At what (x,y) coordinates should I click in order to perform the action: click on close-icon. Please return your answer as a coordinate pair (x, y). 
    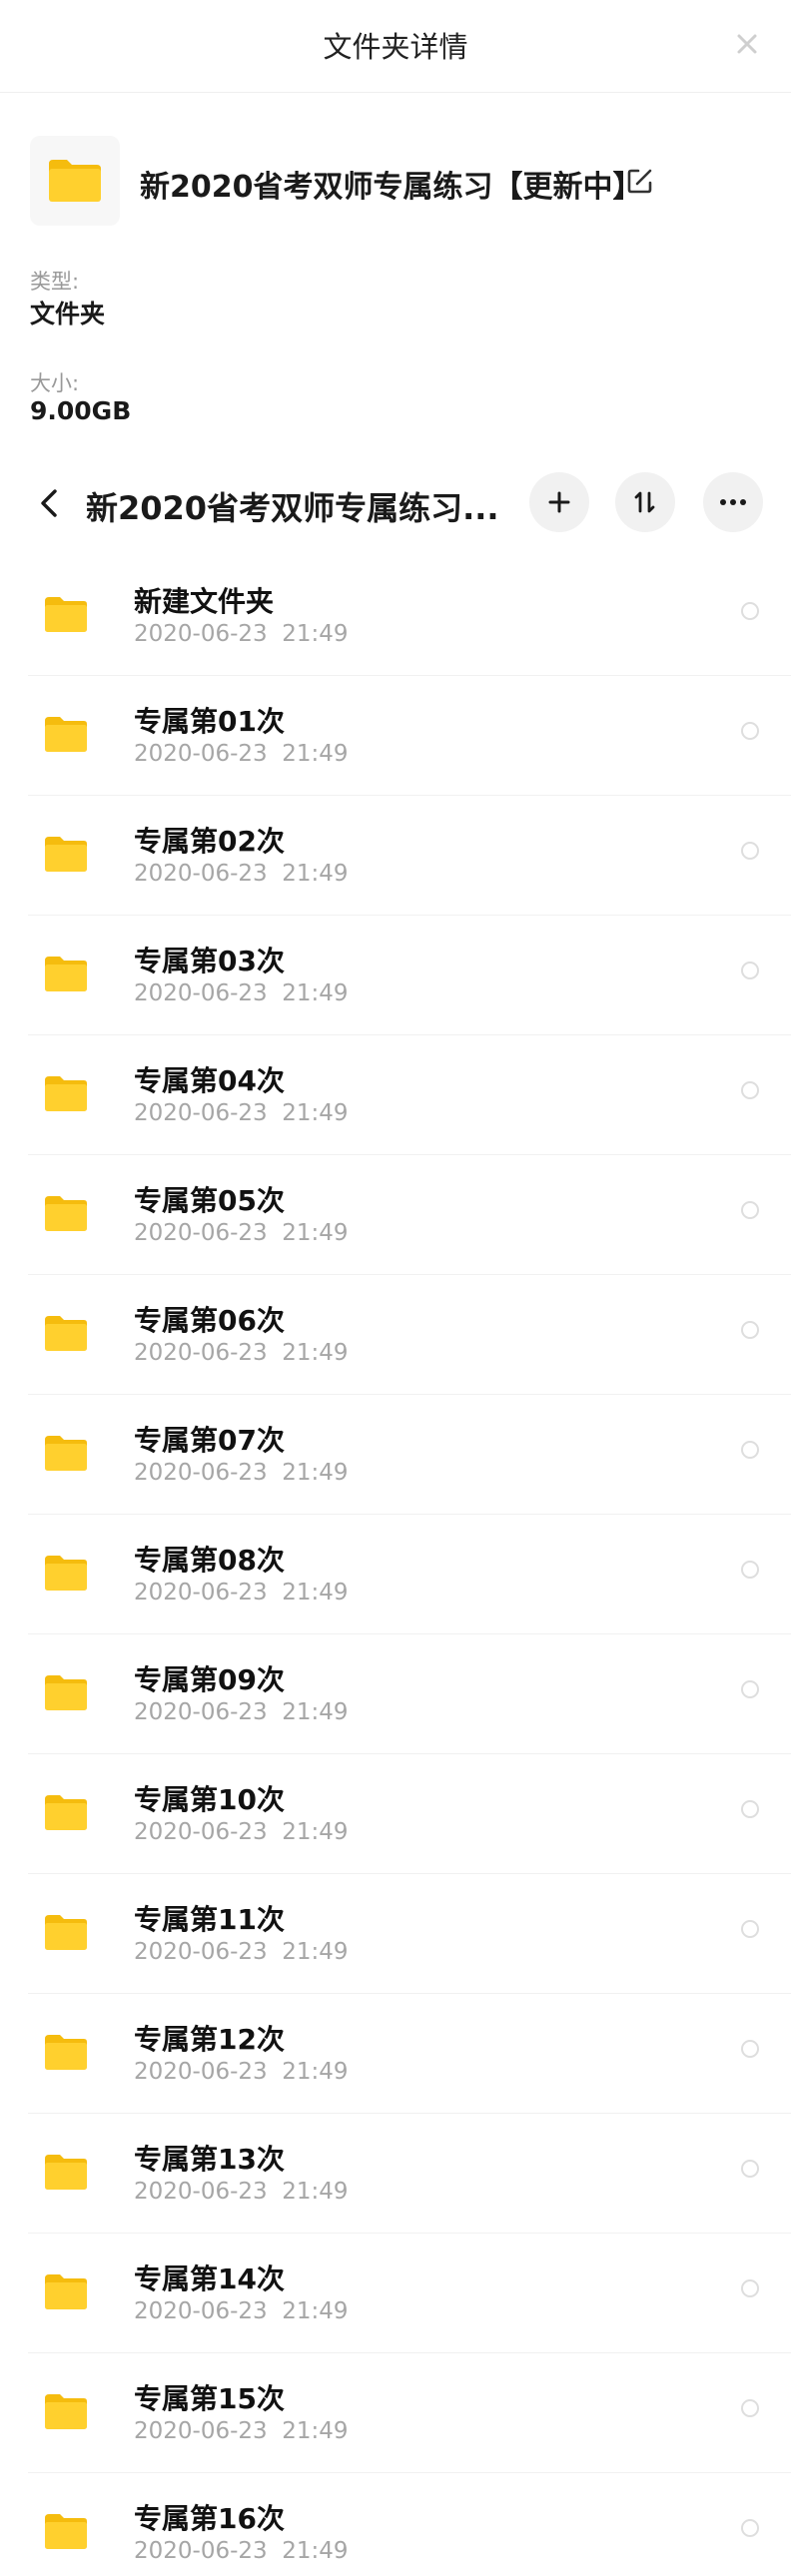
    Looking at the image, I should click on (747, 44).